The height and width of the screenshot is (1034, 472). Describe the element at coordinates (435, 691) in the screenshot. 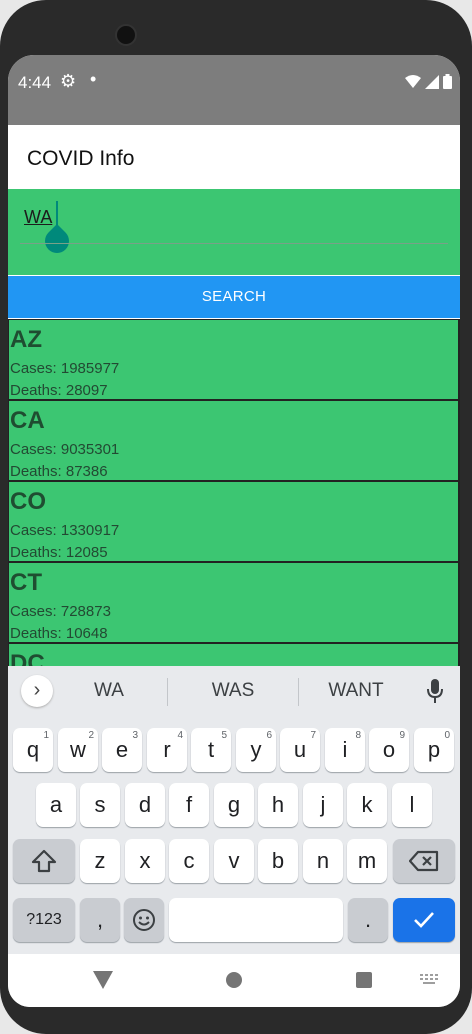

I see `mic-icon` at that location.